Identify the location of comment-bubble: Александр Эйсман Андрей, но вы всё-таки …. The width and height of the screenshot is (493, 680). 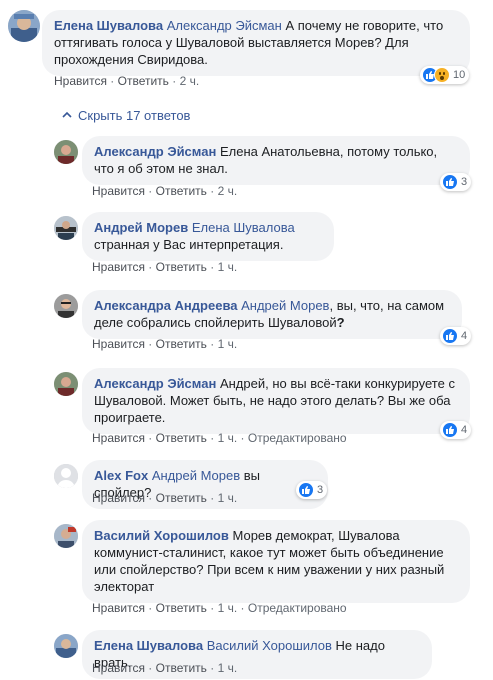
(276, 401).